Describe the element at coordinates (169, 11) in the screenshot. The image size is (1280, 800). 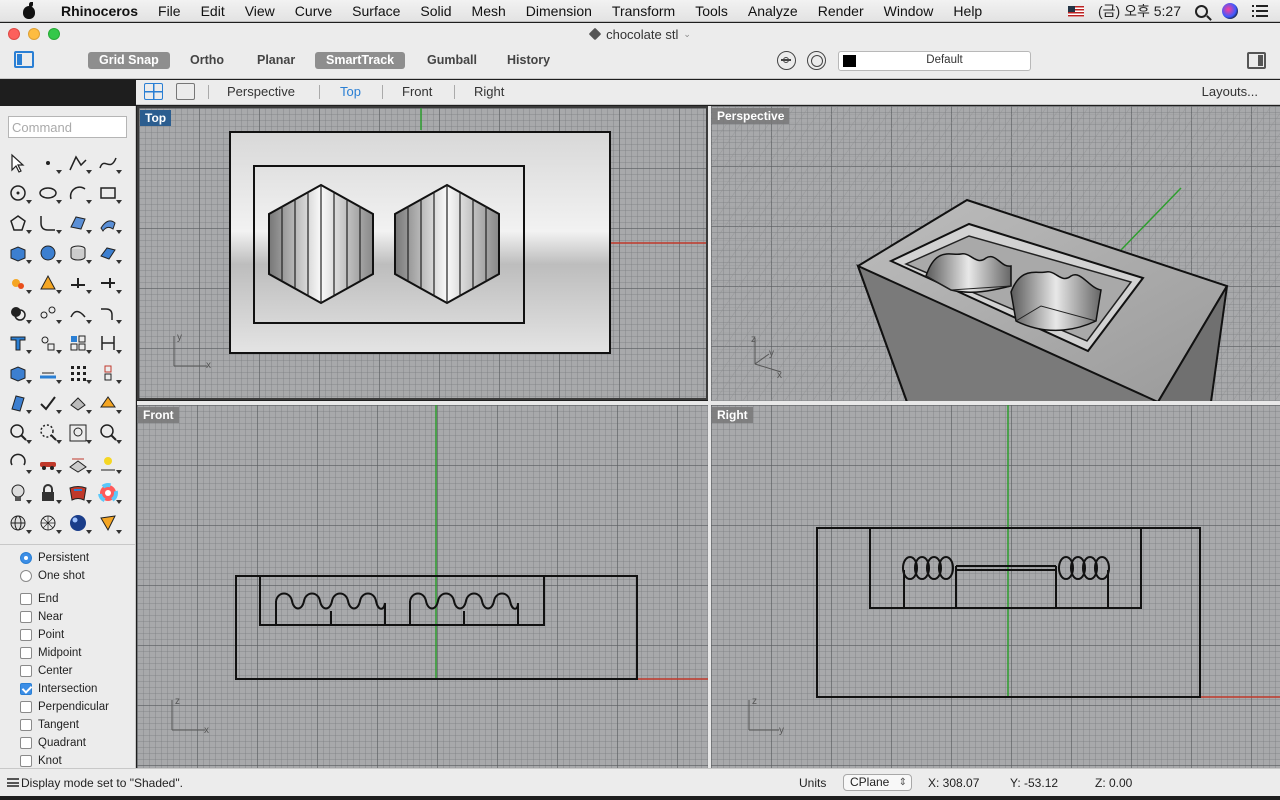
I see `menu-file: File` at that location.